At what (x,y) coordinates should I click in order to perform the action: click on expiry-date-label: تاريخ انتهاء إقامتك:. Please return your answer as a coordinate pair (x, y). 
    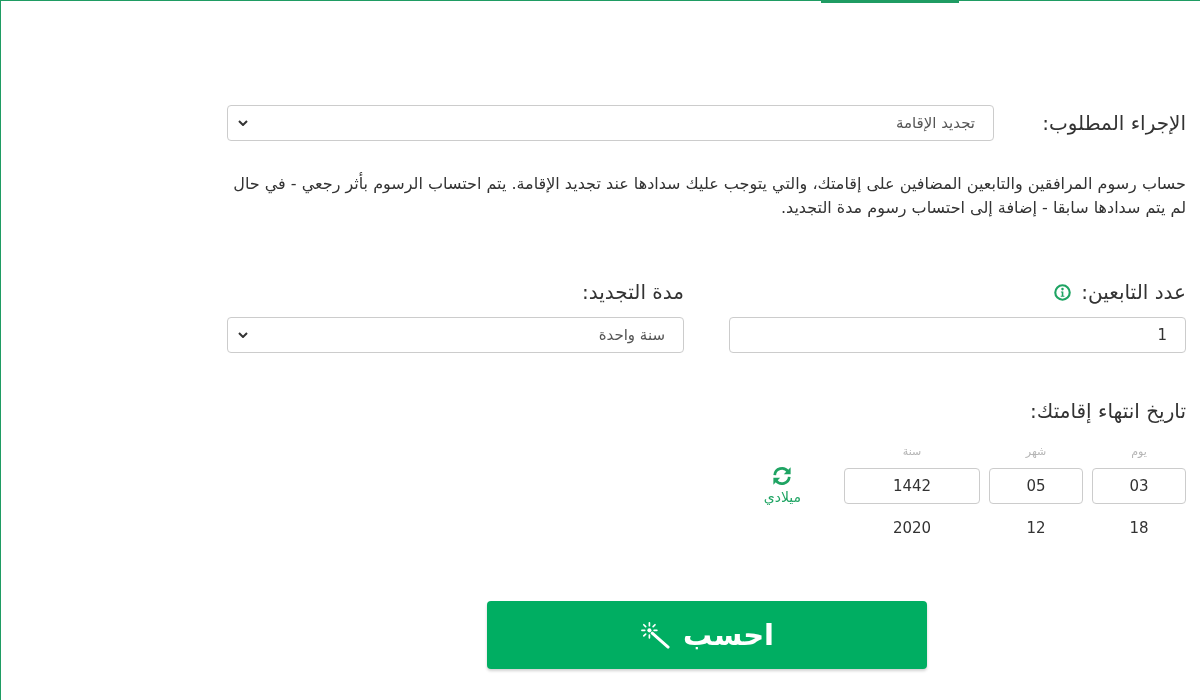
    Looking at the image, I should click on (1108, 411).